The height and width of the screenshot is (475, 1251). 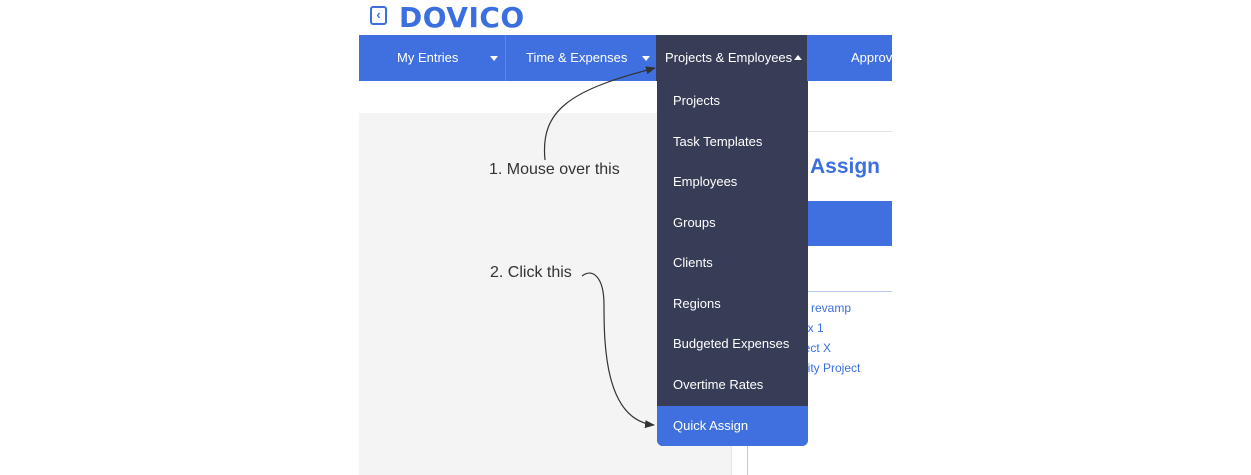 What do you see at coordinates (599, 113) in the screenshot?
I see `arrow-to-nav` at bounding box center [599, 113].